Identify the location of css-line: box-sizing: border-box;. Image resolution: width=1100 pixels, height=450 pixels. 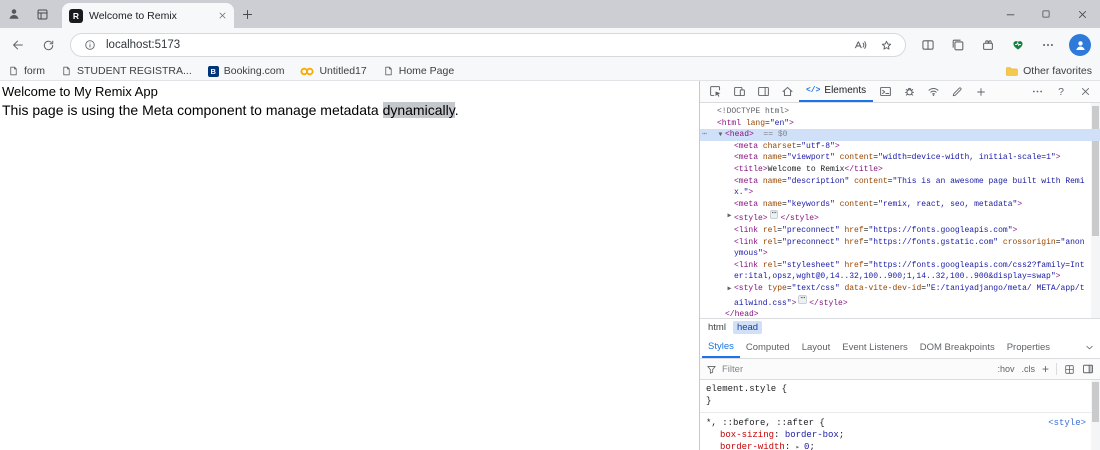
(900, 435).